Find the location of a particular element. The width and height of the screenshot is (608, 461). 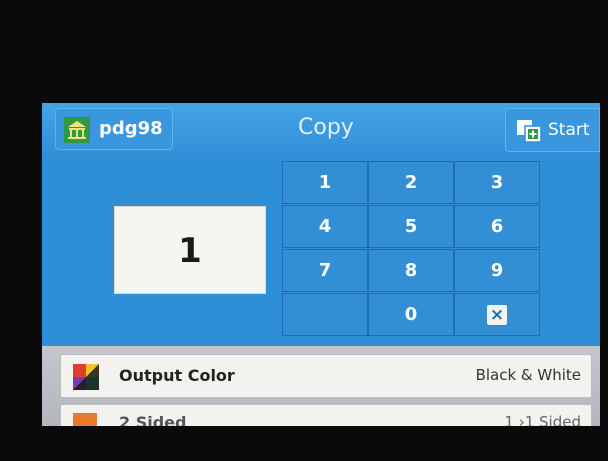

output-color-row: Output Color Black & White is located at coordinates (326, 376).